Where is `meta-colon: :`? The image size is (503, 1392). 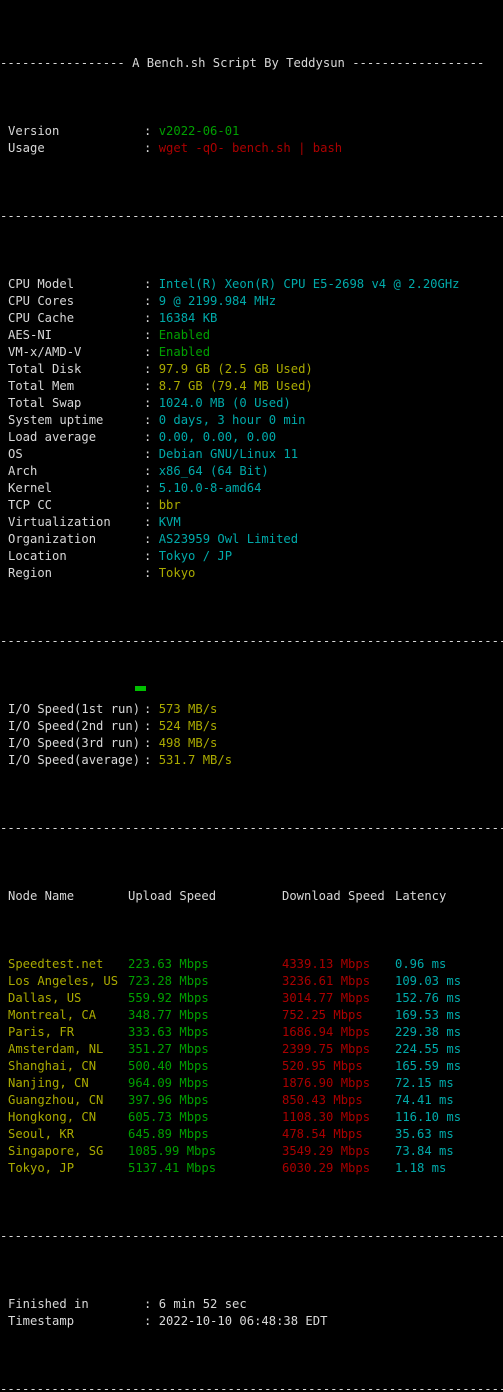 meta-colon: : is located at coordinates (151, 131).